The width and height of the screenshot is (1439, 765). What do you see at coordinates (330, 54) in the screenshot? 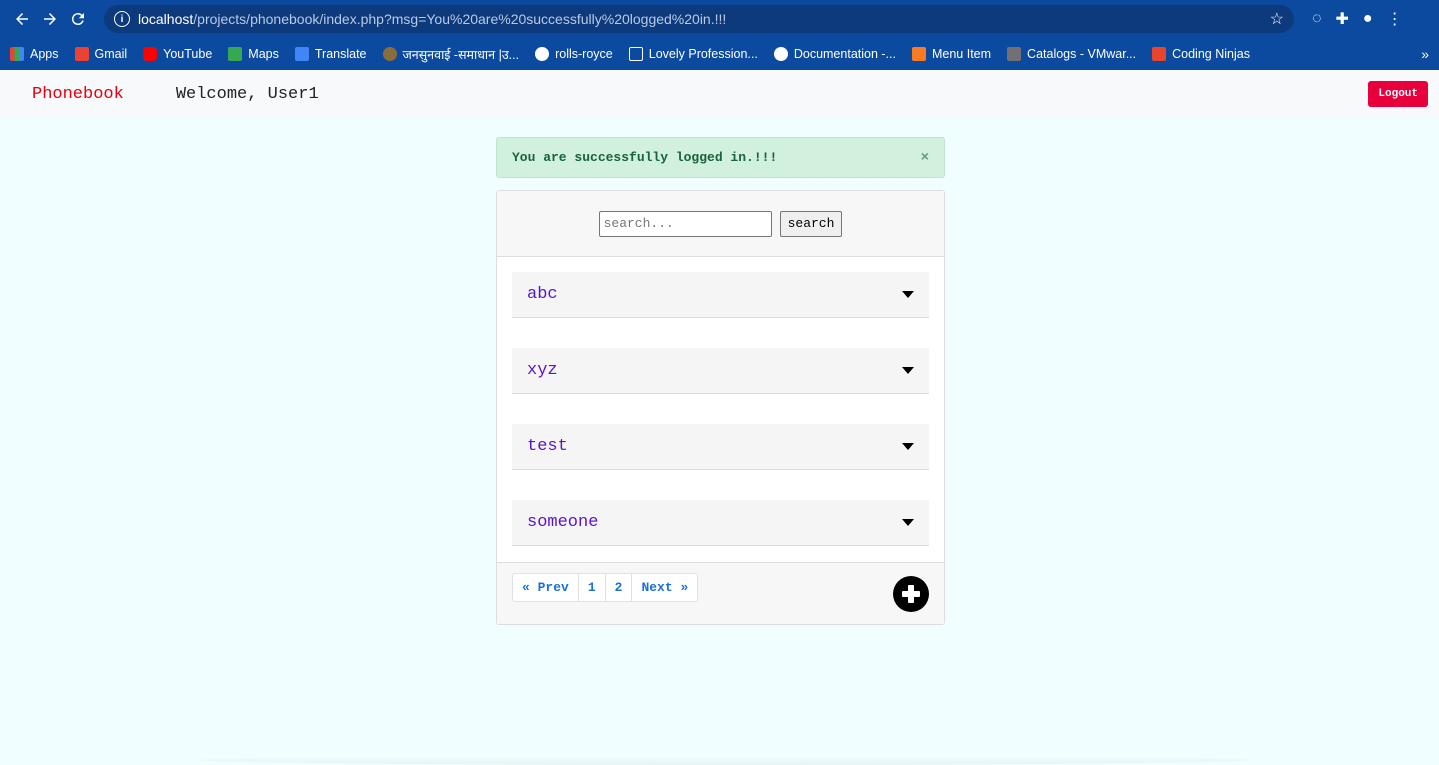
I see `bookmark-translate: Translate` at bounding box center [330, 54].